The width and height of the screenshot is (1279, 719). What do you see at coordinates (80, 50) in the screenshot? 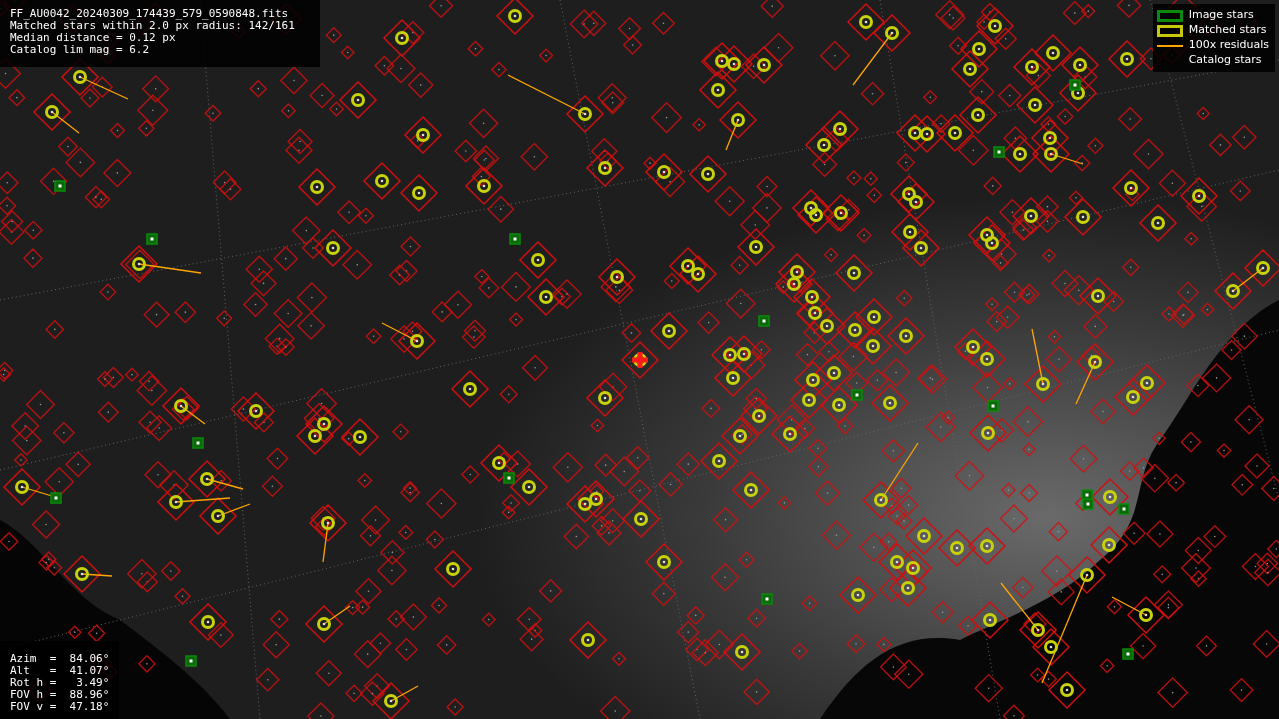
I see `info-text: Catalog lim mag = 6.2` at bounding box center [80, 50].